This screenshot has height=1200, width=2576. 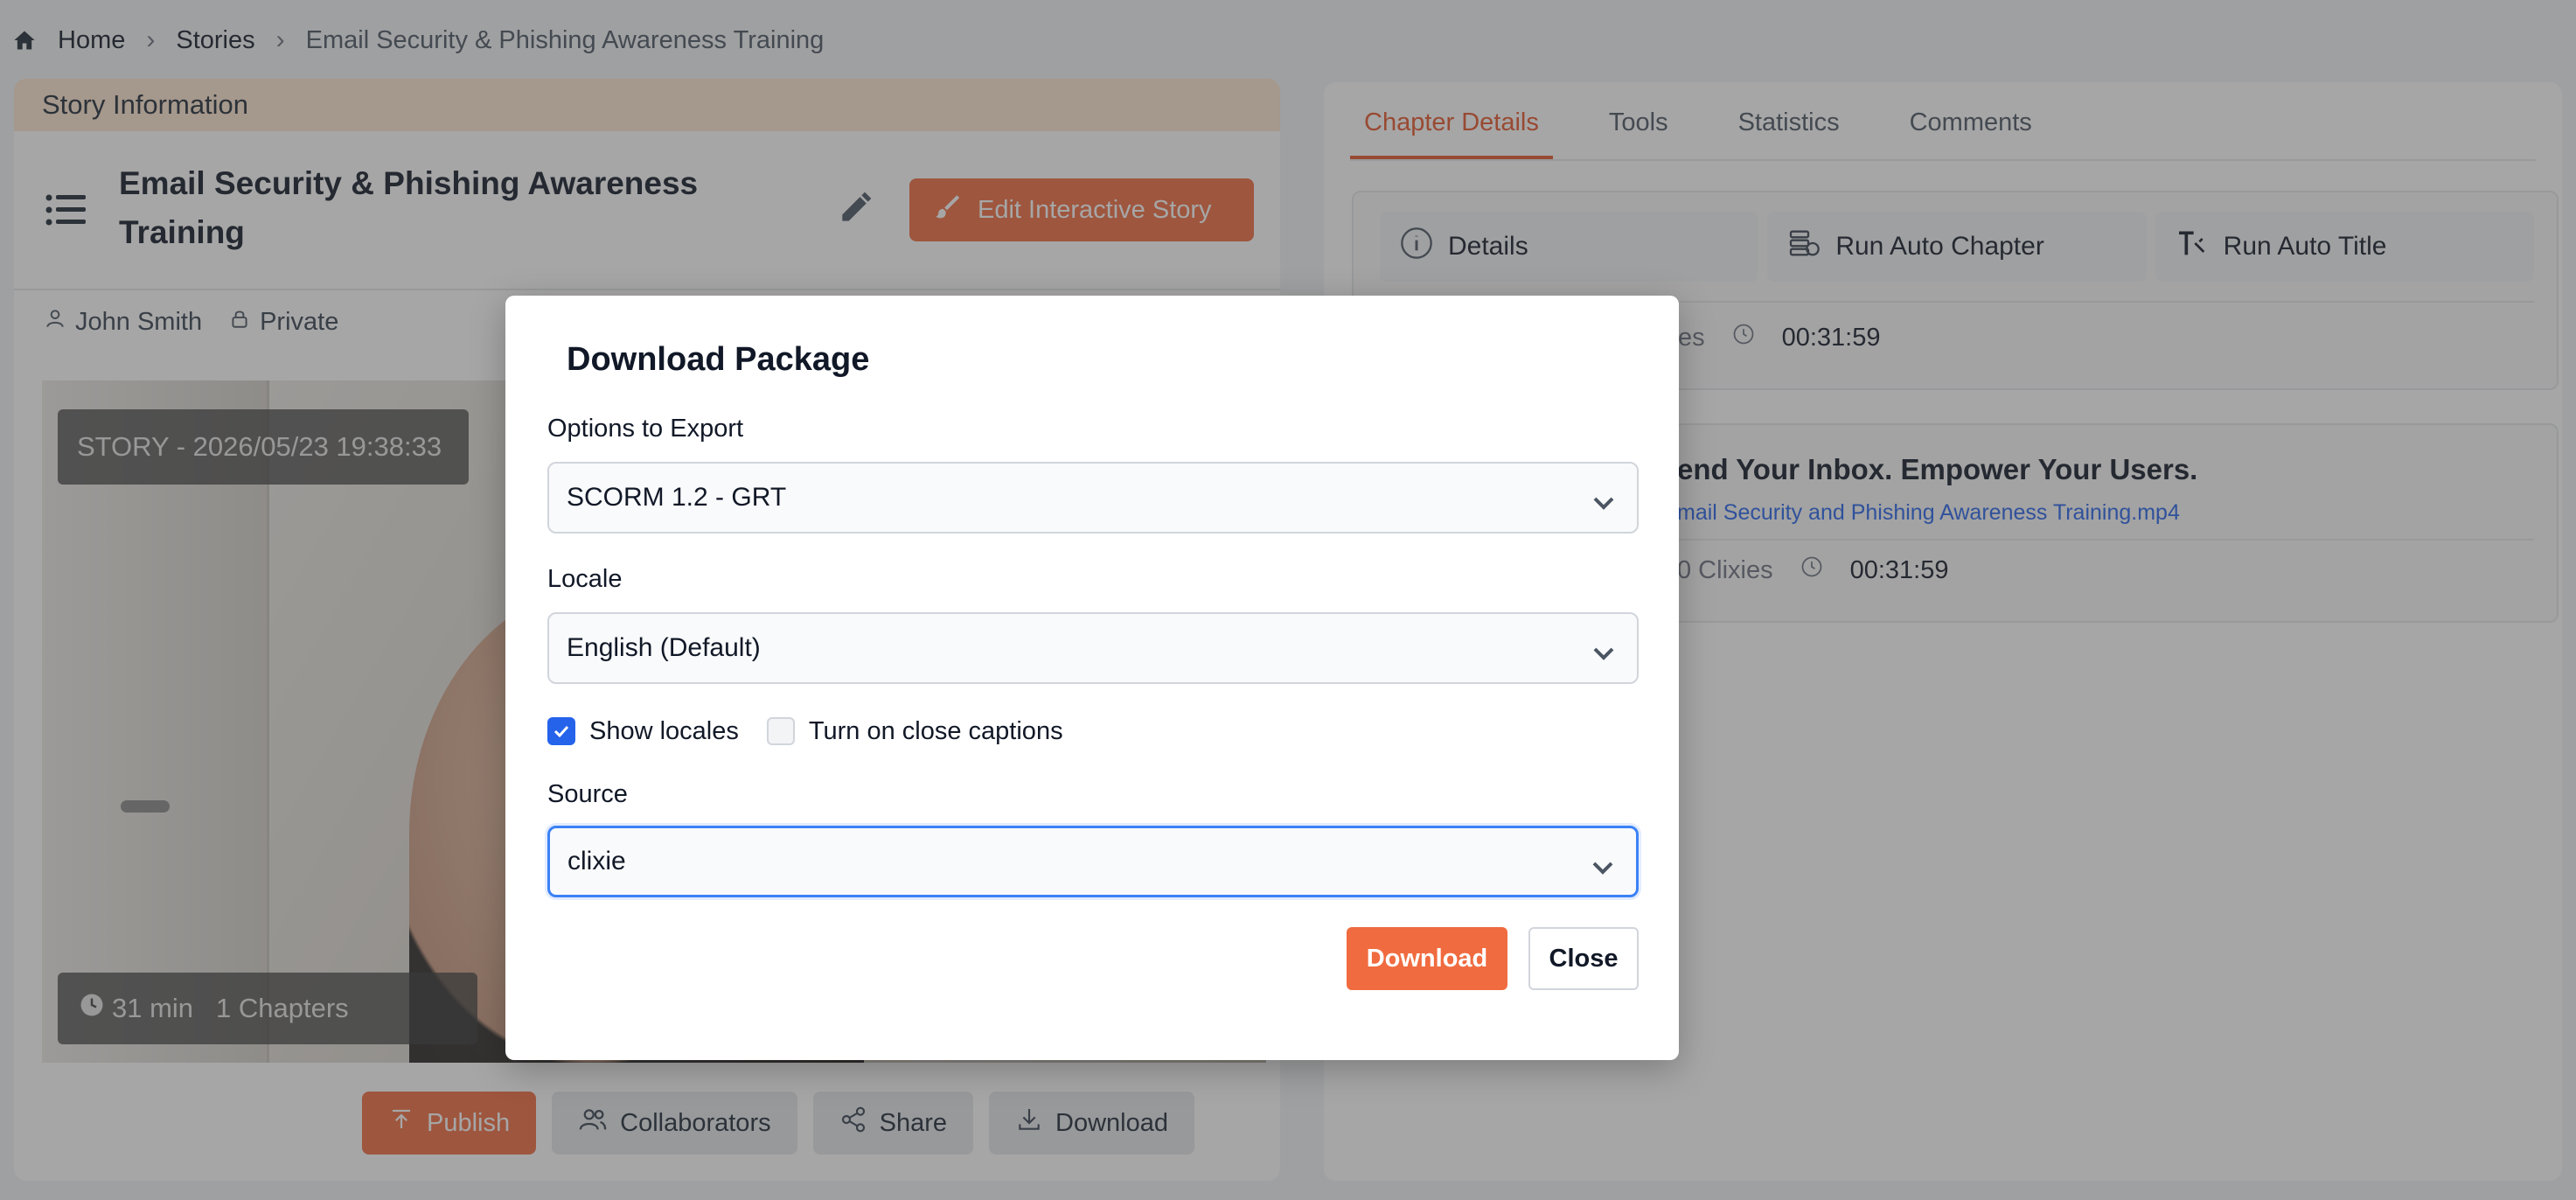 I want to click on show-locales-checkbox: Show locales, so click(x=643, y=731).